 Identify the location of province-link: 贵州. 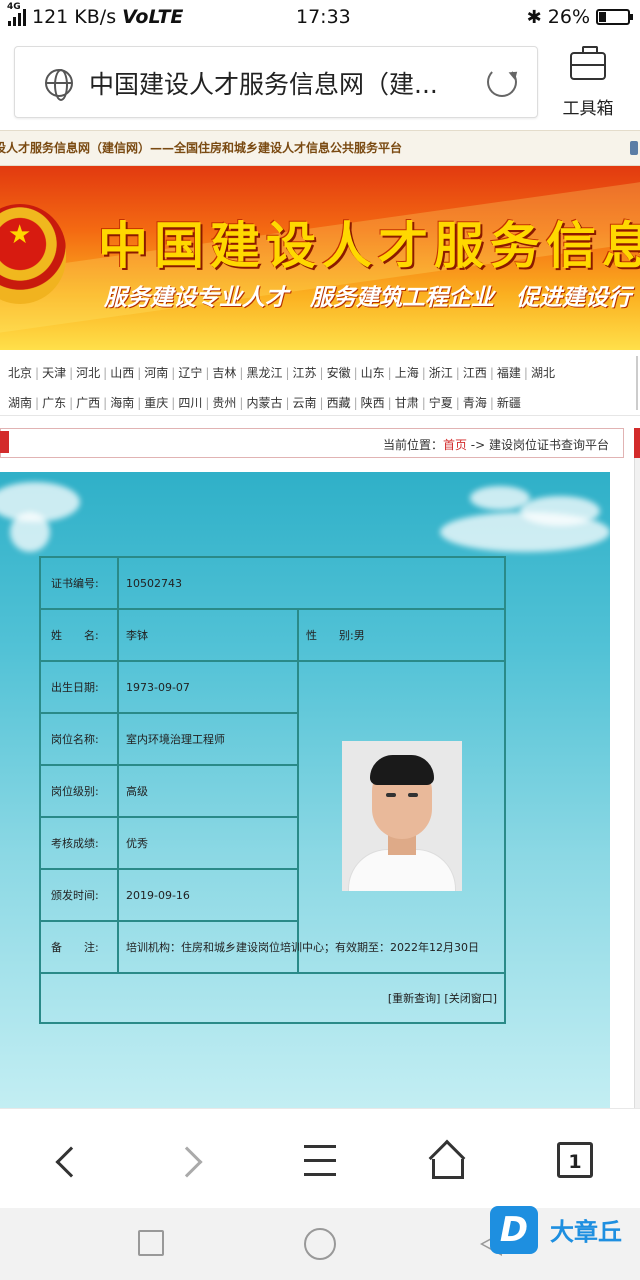
(224, 403).